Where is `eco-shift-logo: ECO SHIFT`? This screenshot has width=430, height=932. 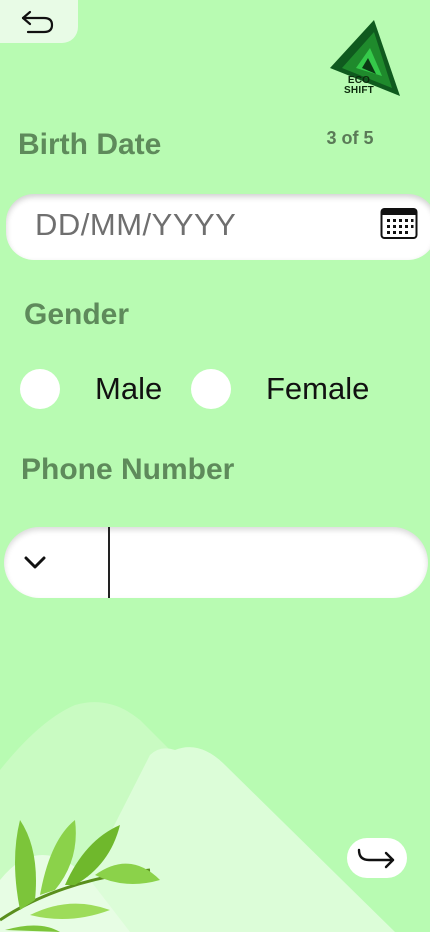 eco-shift-logo: ECO SHIFT is located at coordinates (364, 59).